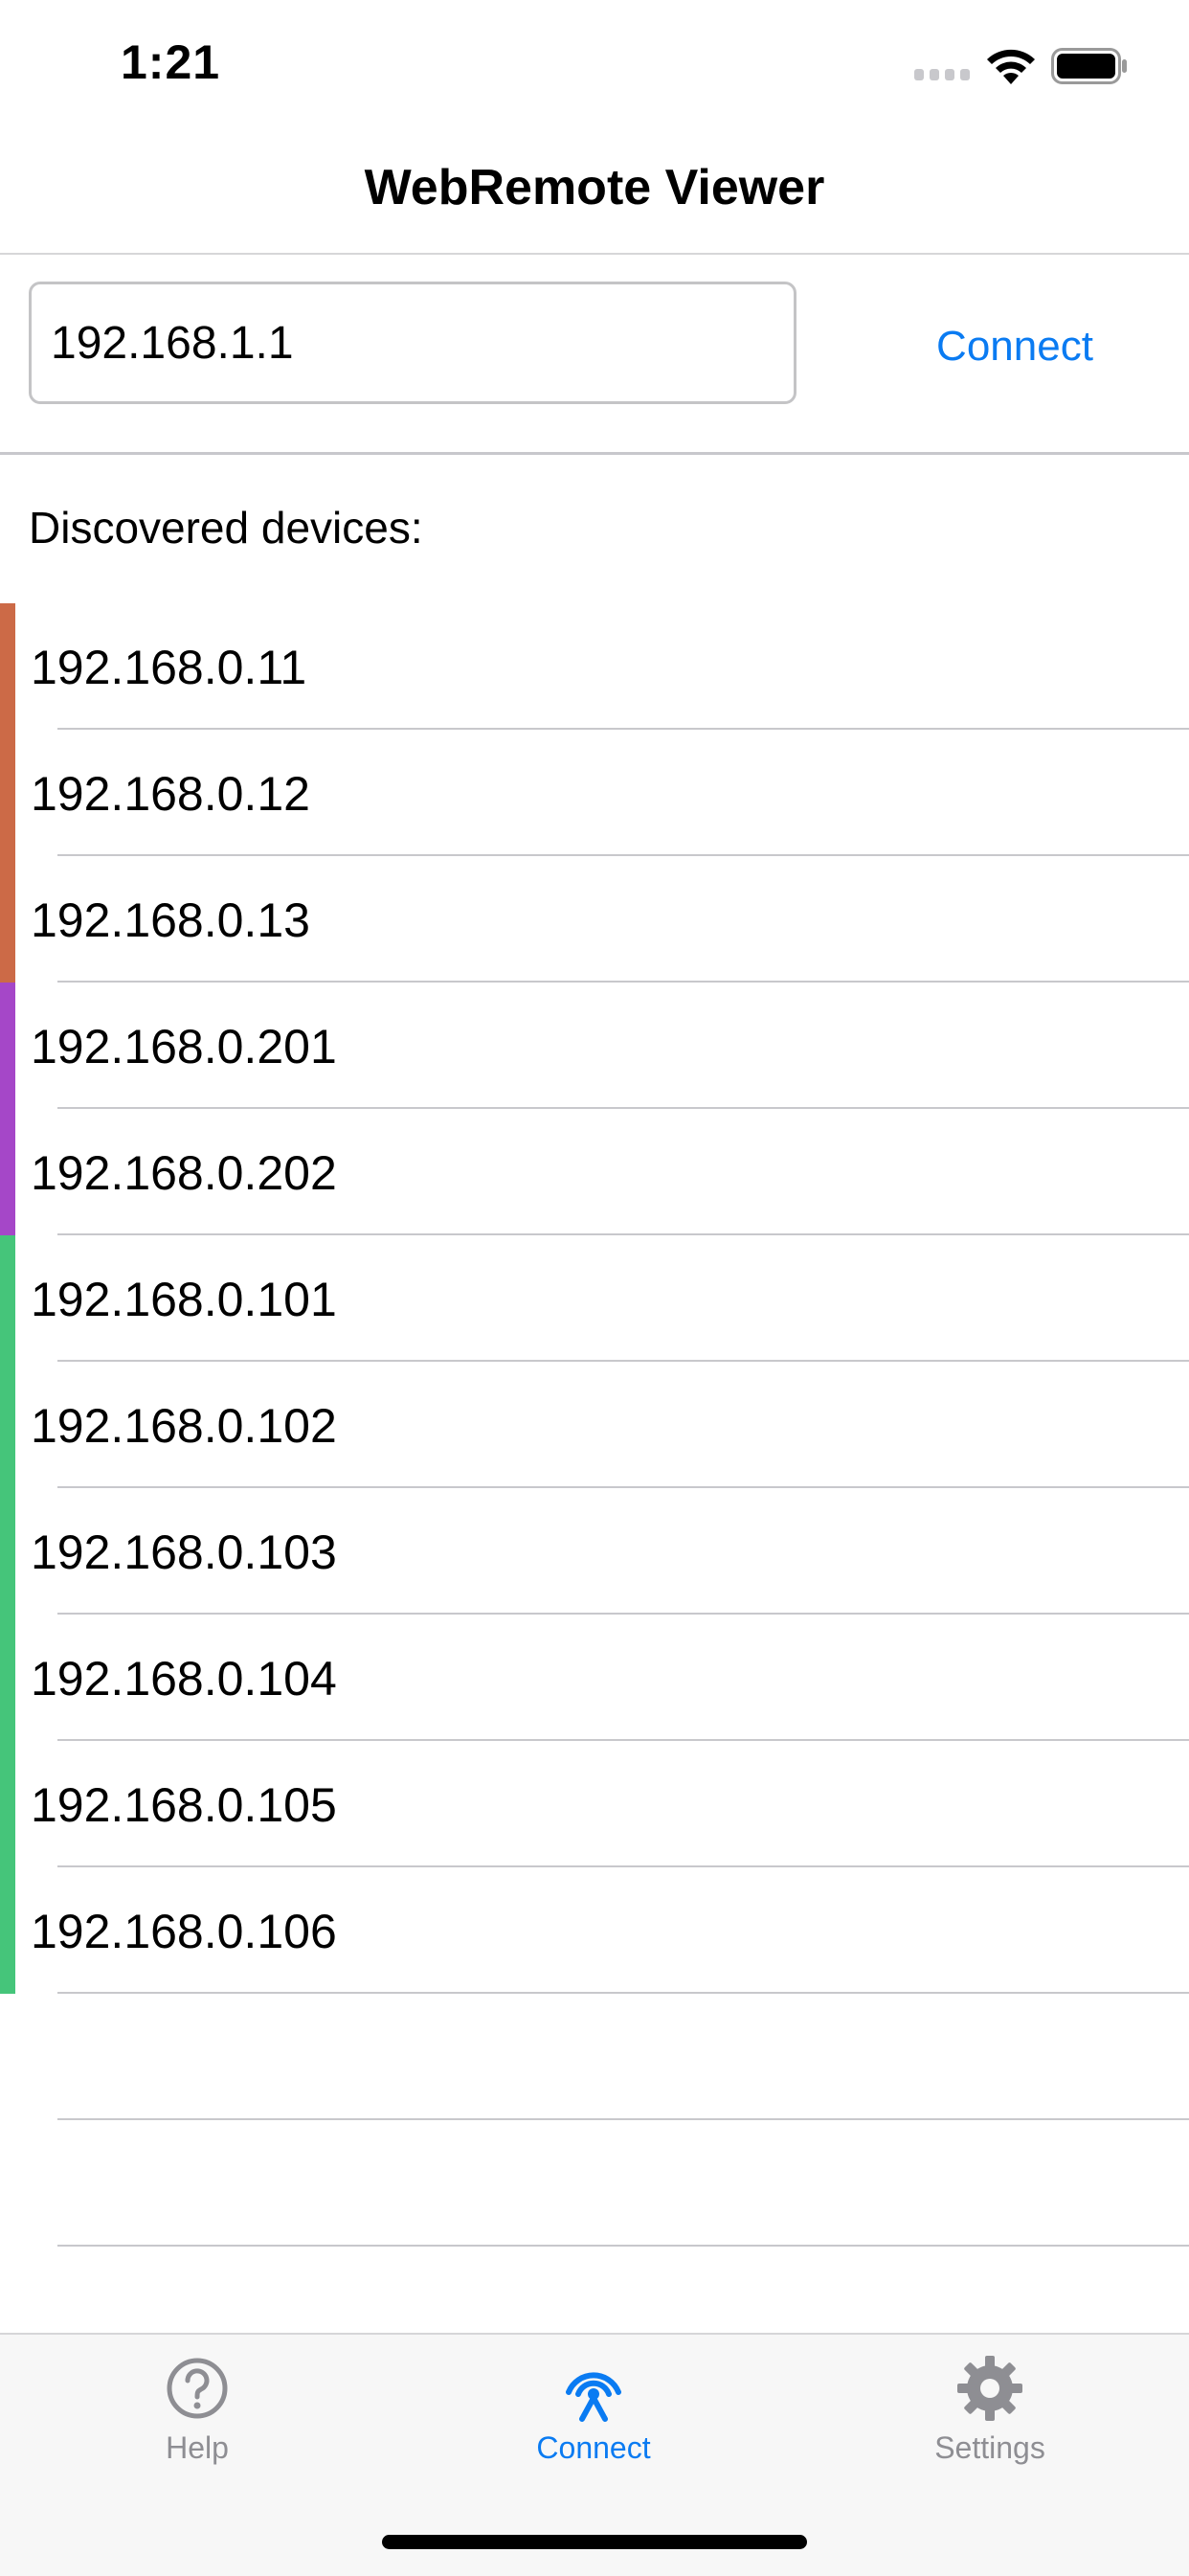  I want to click on device-row: 192.168.0.102, so click(594, 1425).